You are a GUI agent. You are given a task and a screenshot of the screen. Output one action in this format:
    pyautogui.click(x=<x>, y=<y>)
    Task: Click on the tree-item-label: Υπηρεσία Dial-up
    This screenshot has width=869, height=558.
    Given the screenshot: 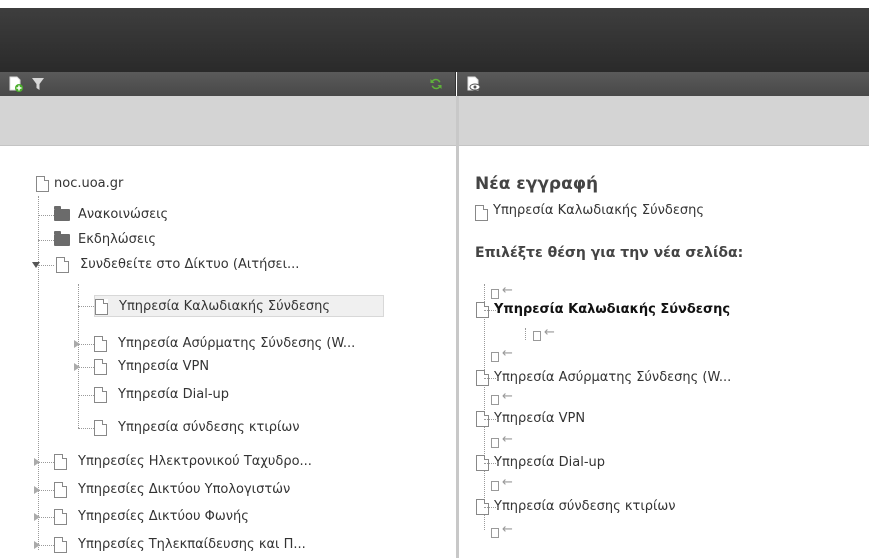 What is the action you would take?
    pyautogui.click(x=174, y=394)
    